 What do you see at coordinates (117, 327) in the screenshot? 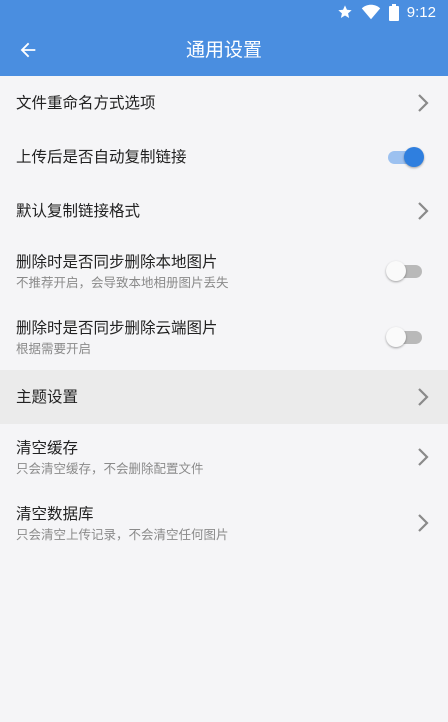
I see `setting-title: 删除时是否同步删除云端图片` at bounding box center [117, 327].